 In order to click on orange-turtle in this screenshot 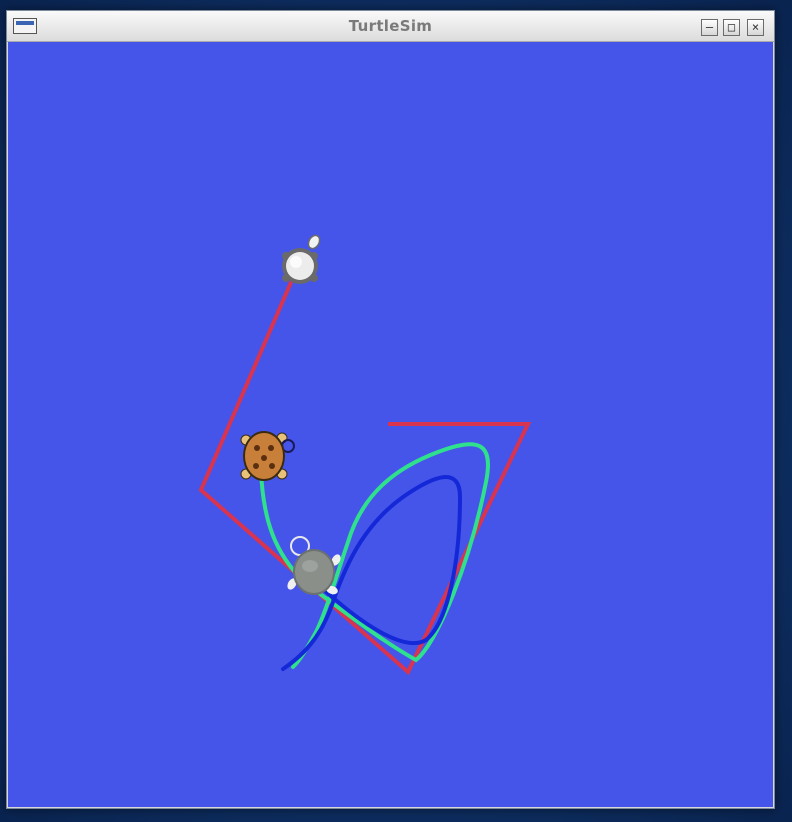, I will do `click(267, 456)`.